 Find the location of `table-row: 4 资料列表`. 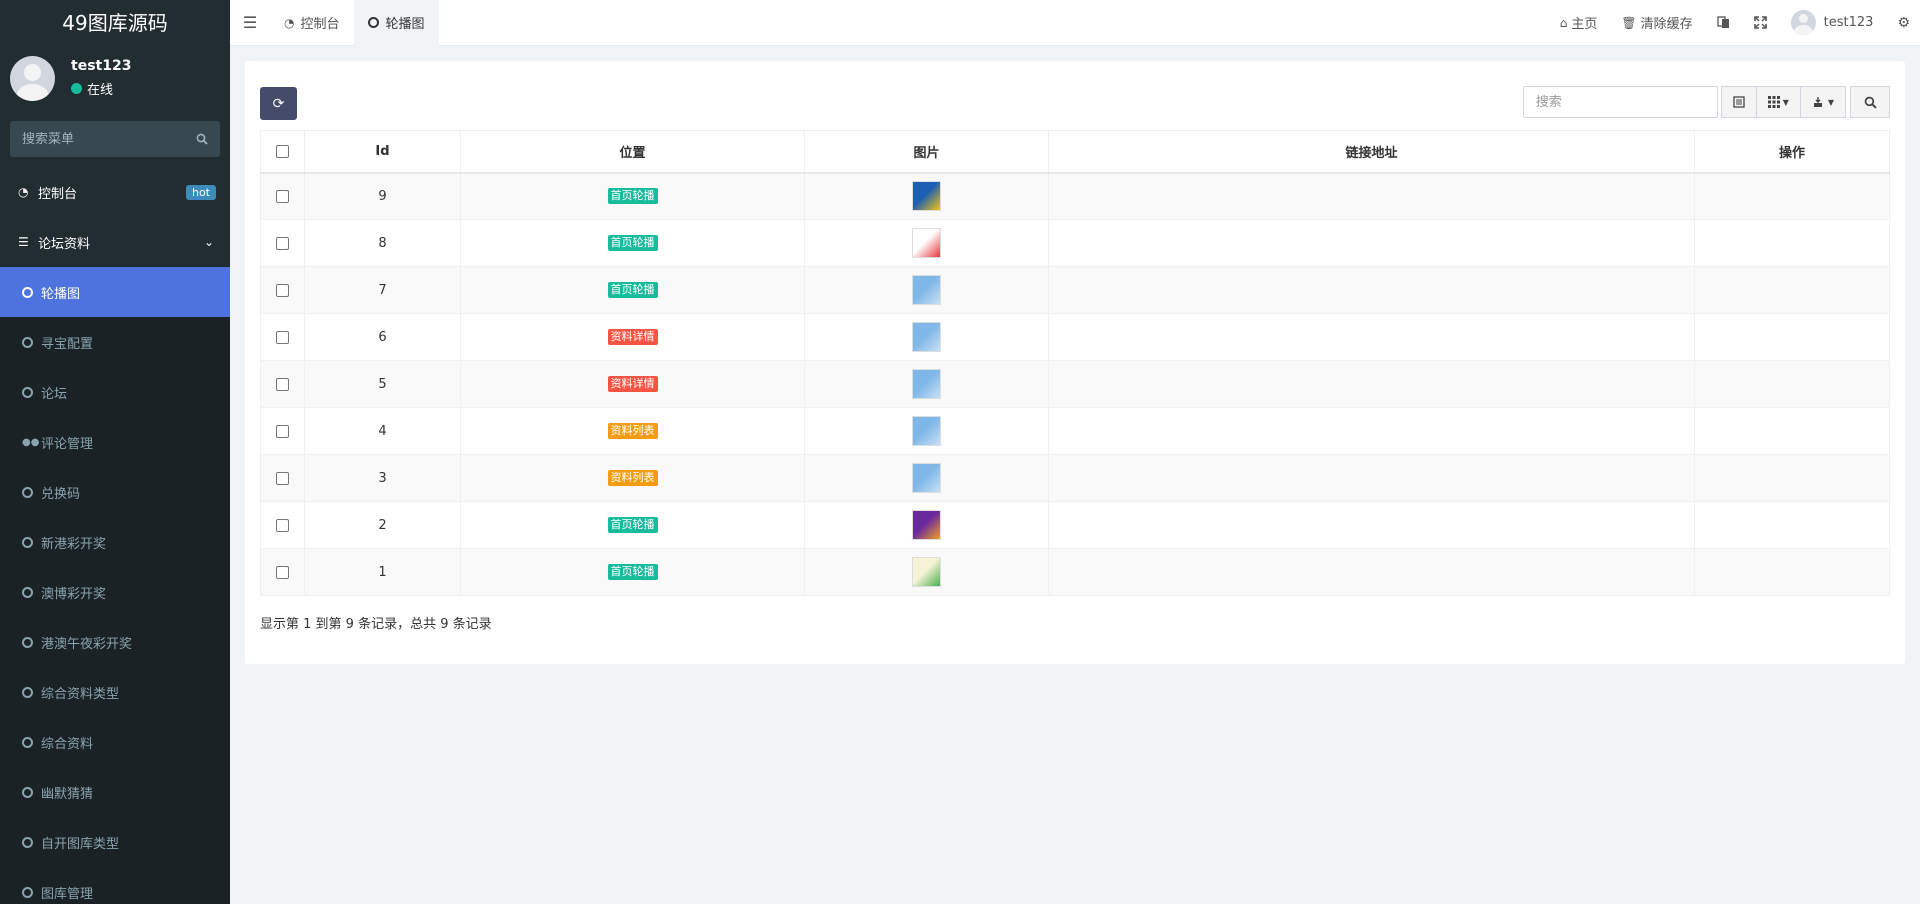

table-row: 4 资料列表 is located at coordinates (1075, 431).